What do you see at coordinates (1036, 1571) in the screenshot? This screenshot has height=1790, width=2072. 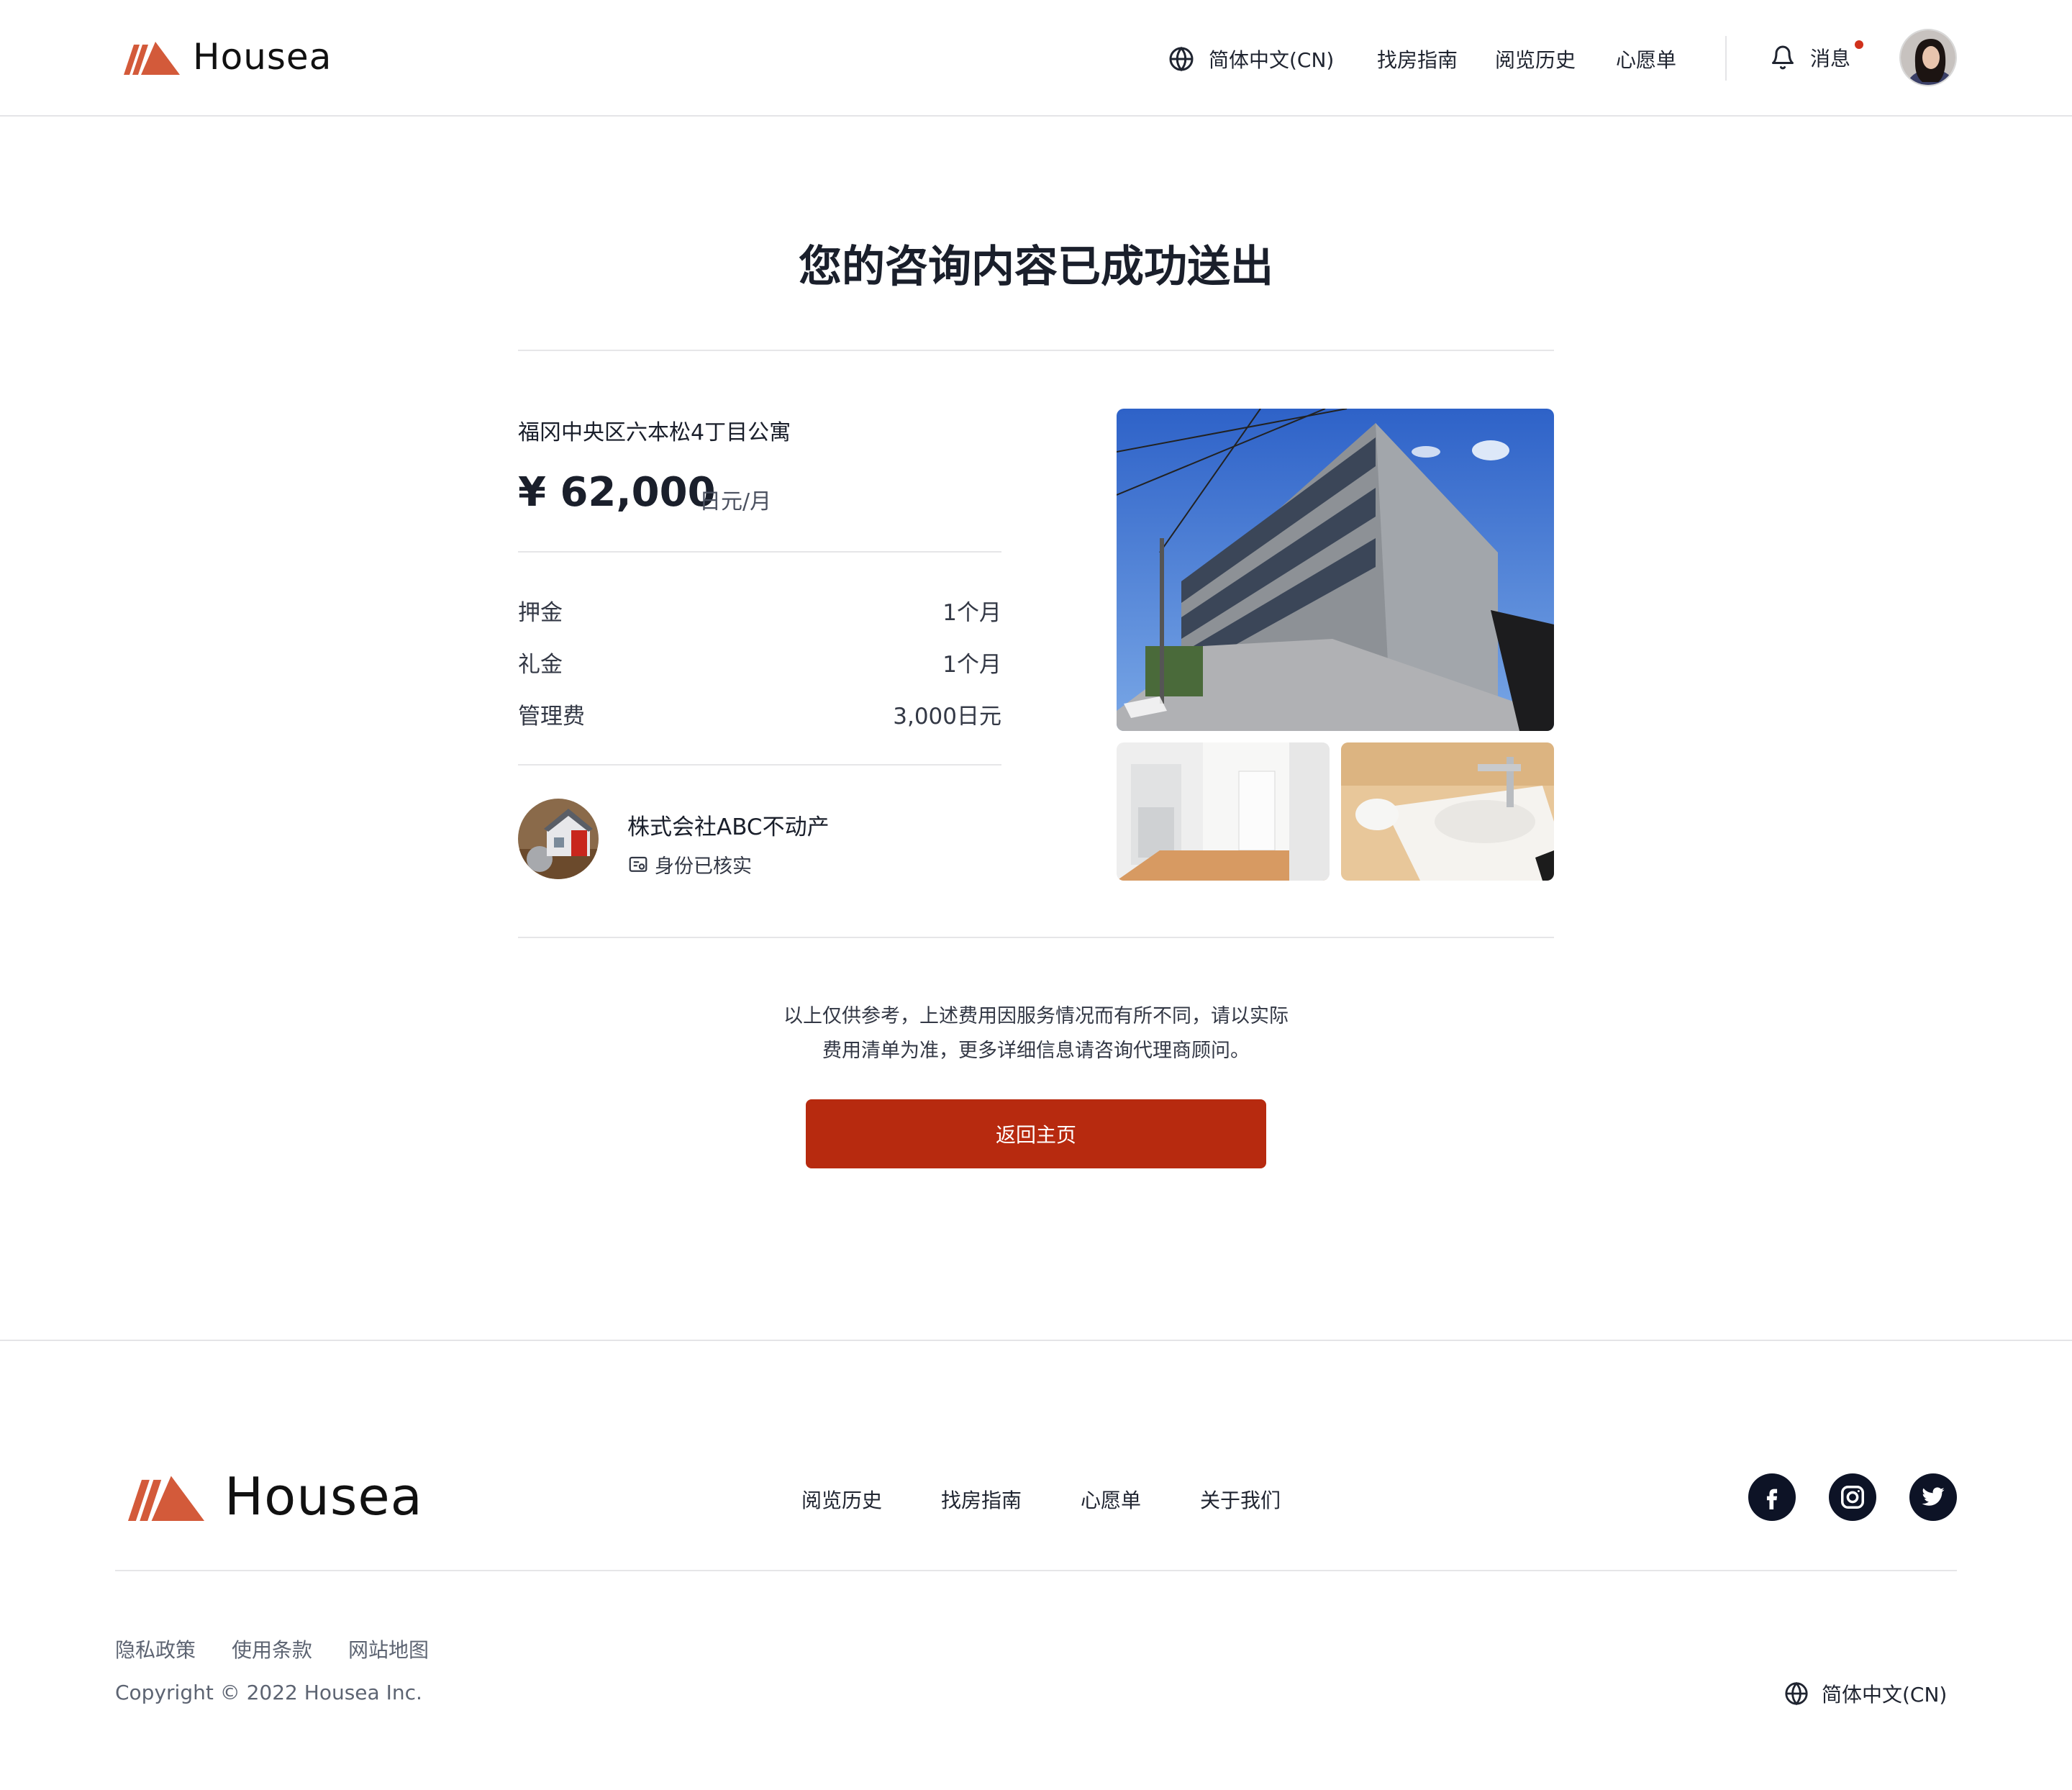 I see `footer-divider` at bounding box center [1036, 1571].